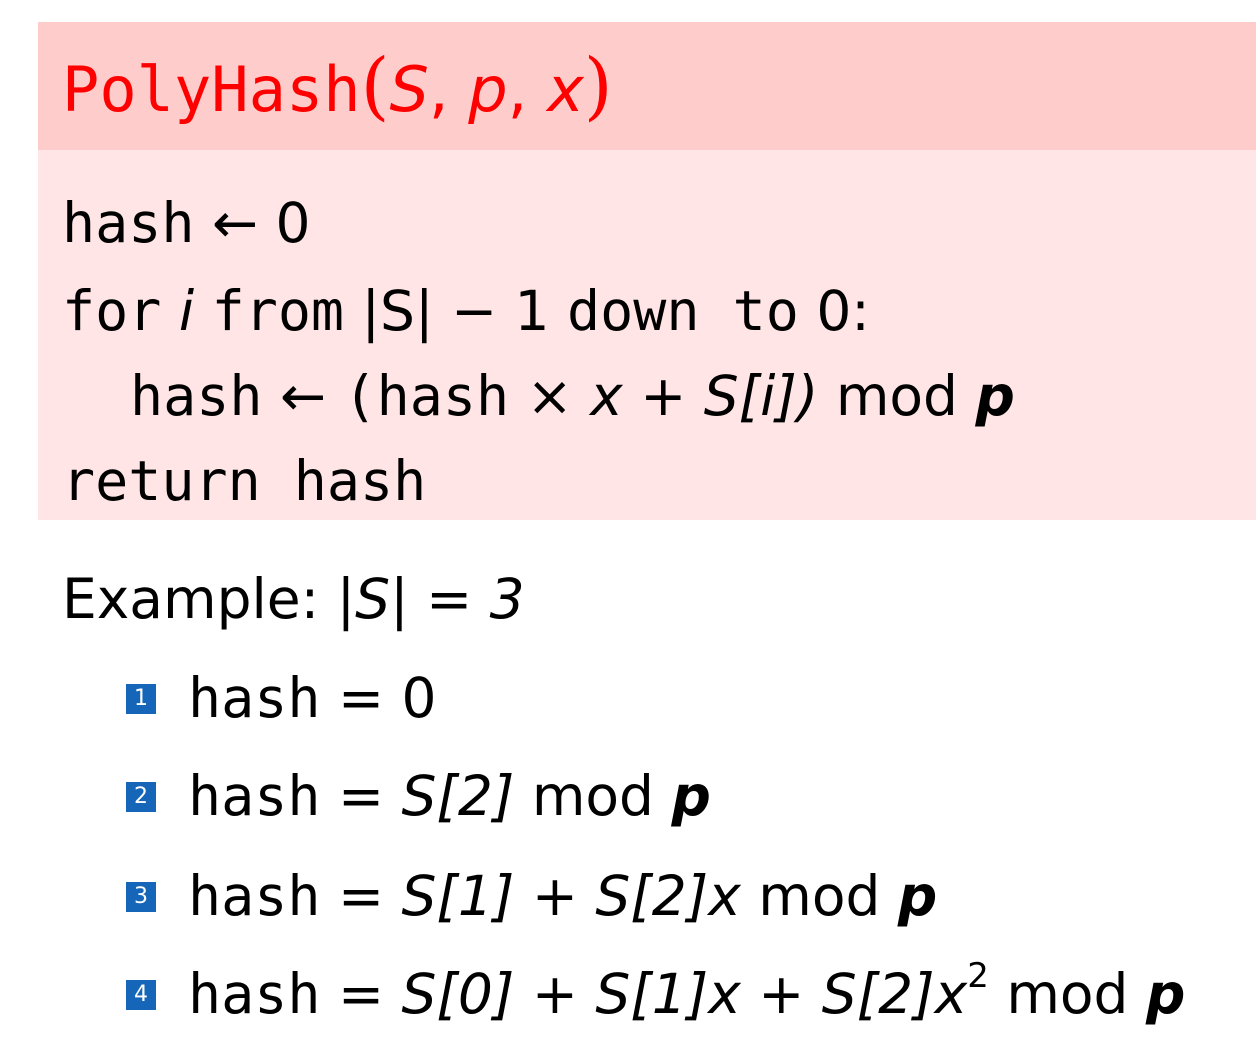  Describe the element at coordinates (141, 995) in the screenshot. I see `step-number-badge: 4` at that location.